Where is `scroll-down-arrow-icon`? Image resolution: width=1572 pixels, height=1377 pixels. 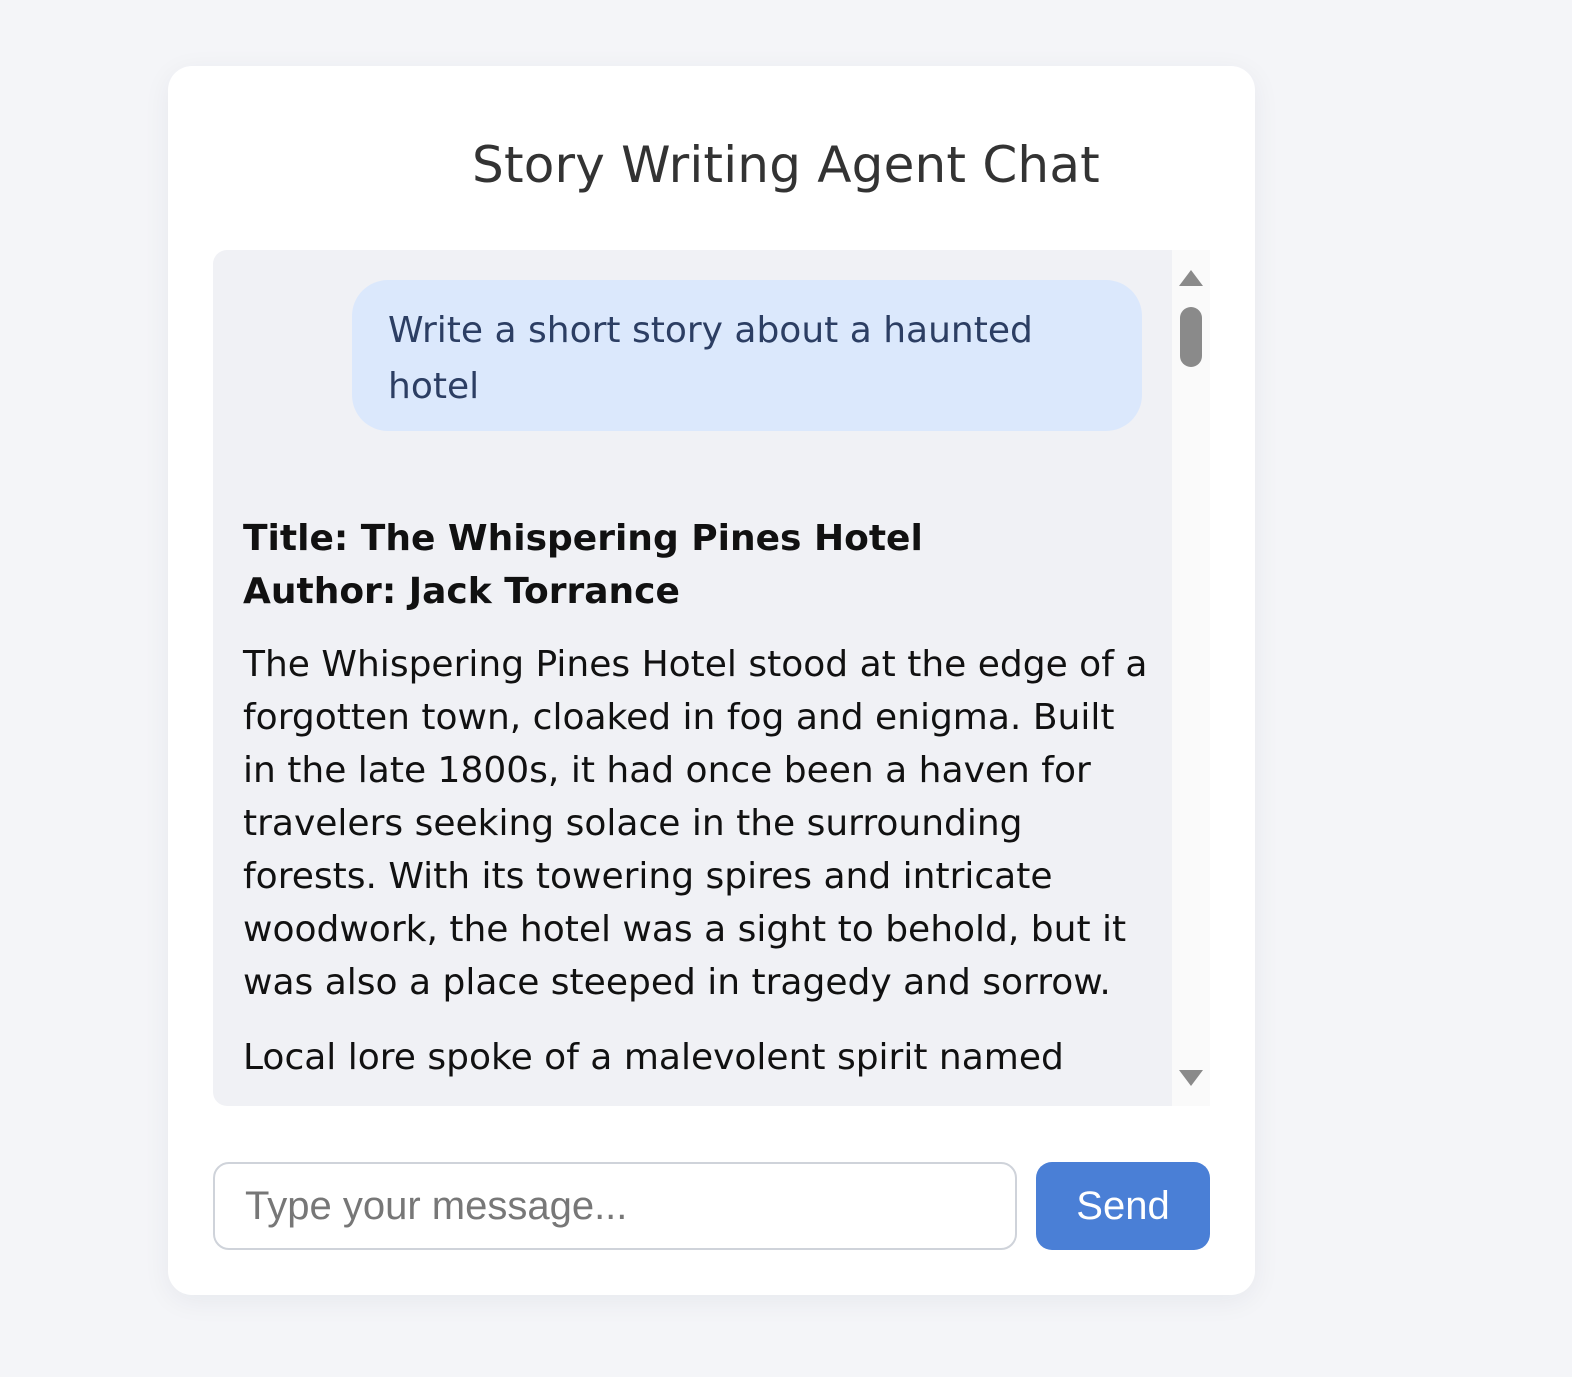 scroll-down-arrow-icon is located at coordinates (1191, 1078).